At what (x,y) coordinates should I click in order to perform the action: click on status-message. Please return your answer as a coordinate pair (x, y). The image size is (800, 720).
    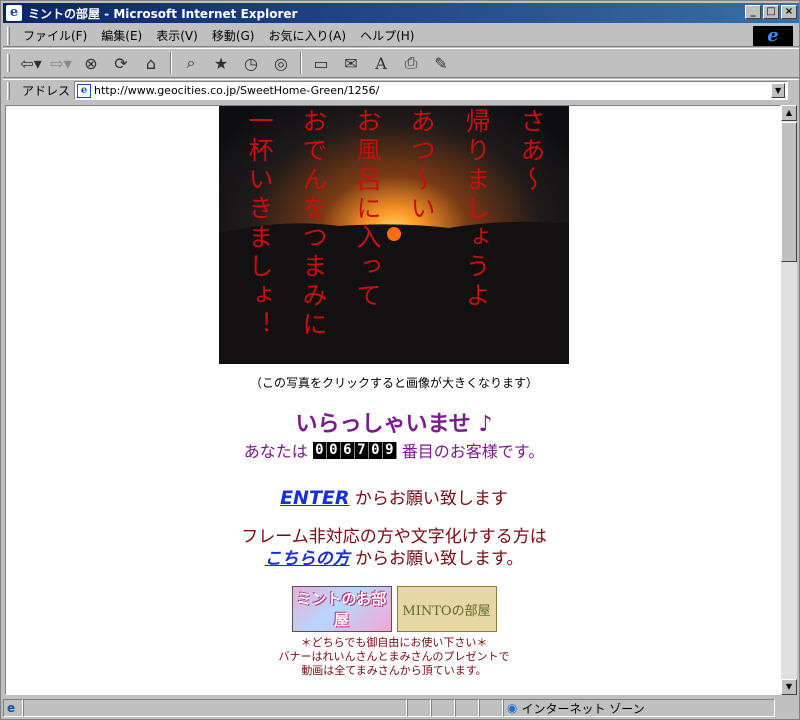
    Looking at the image, I should click on (215, 708).